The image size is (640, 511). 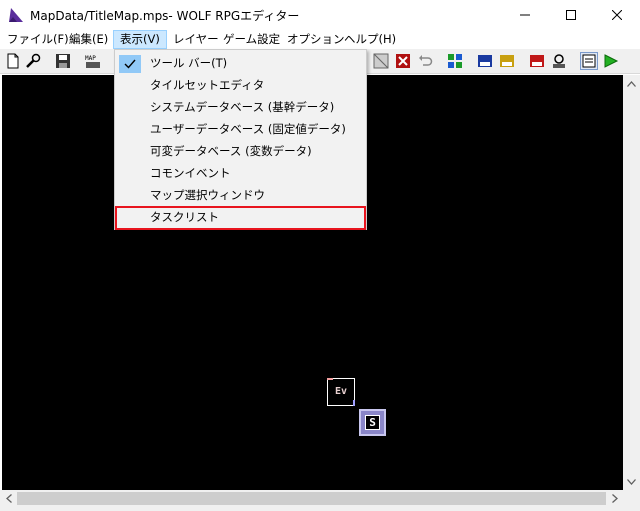 I want to click on close-icon, so click(x=617, y=15).